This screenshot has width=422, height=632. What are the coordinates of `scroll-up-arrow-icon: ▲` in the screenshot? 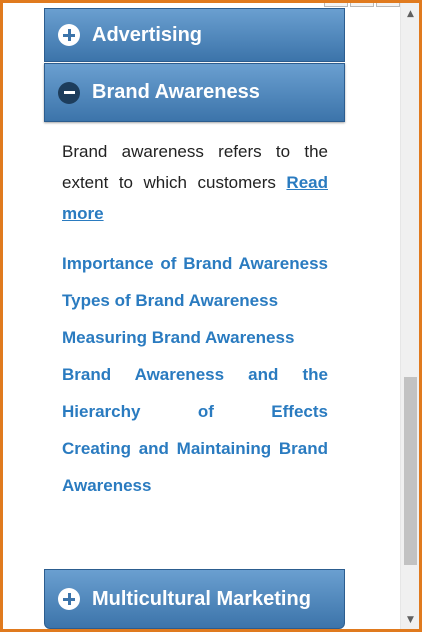 It's located at (410, 14).